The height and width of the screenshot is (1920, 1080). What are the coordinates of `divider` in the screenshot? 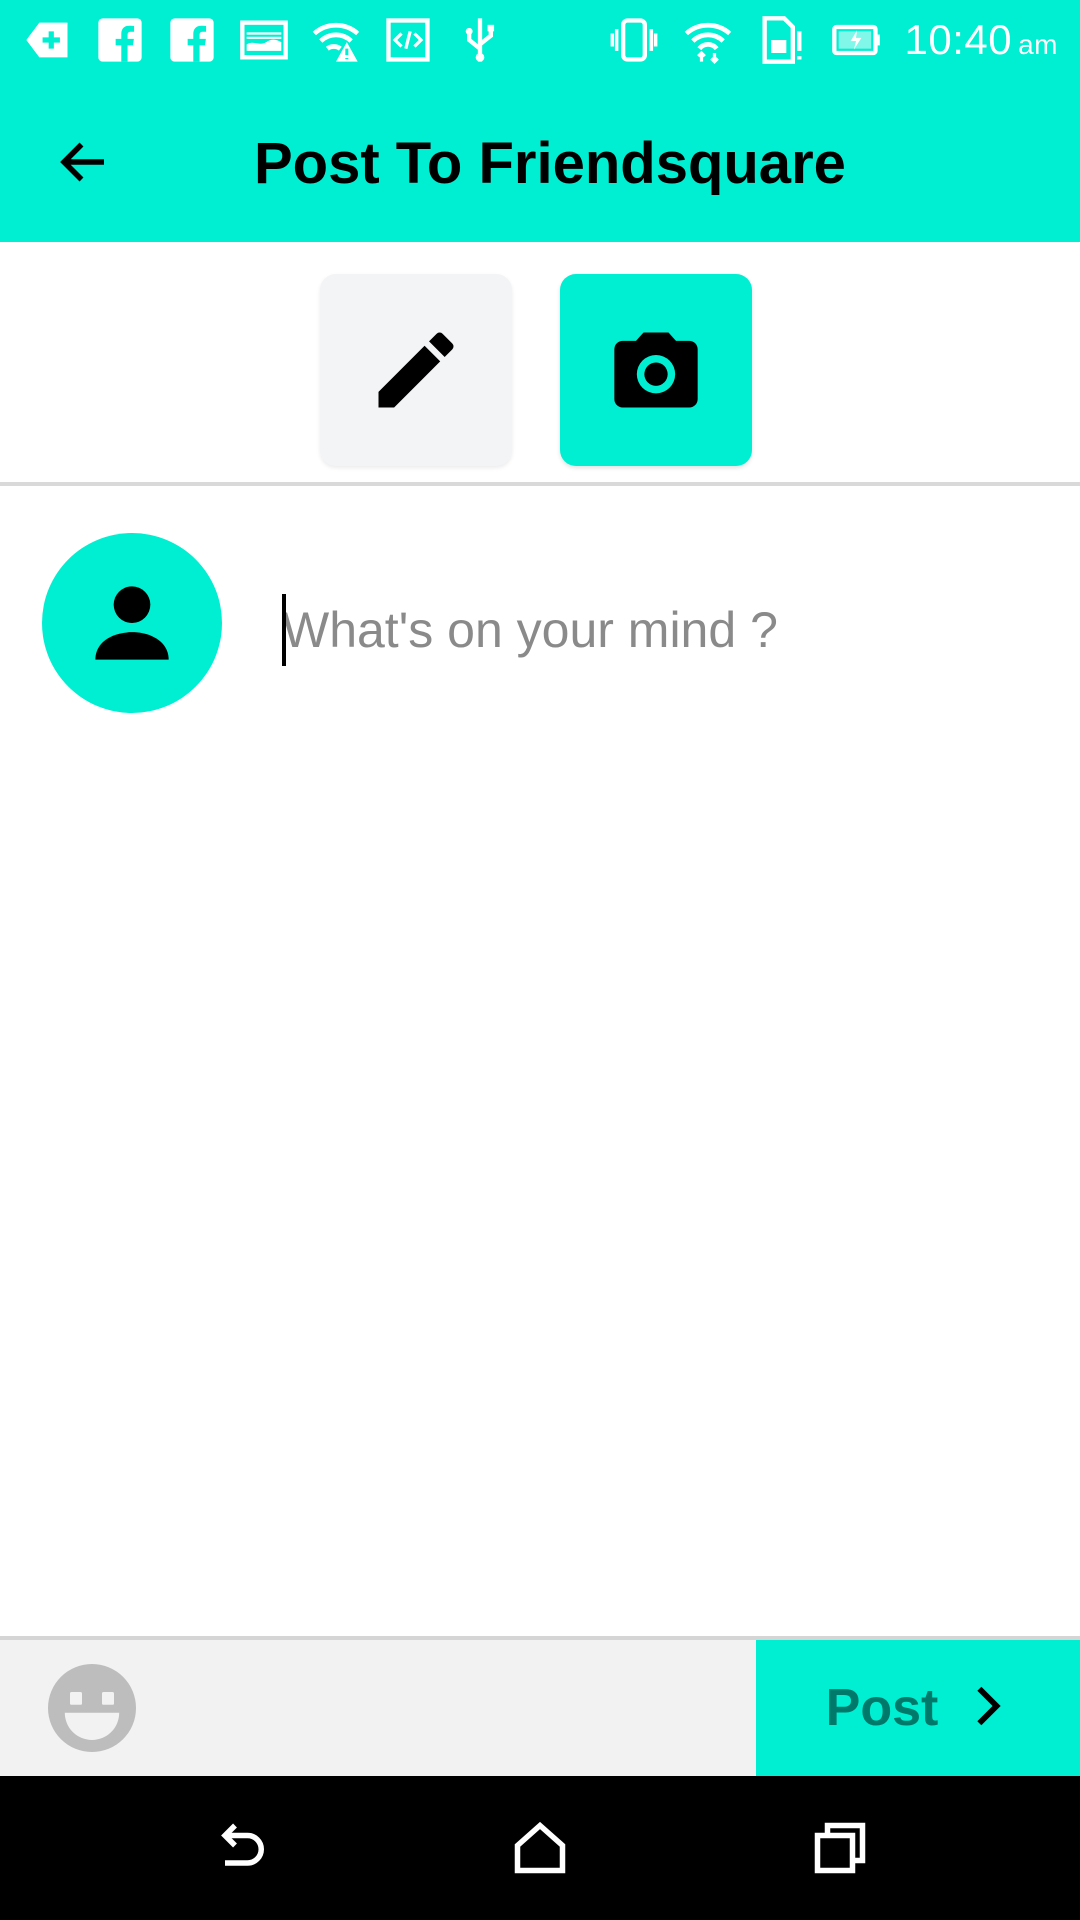 It's located at (540, 484).